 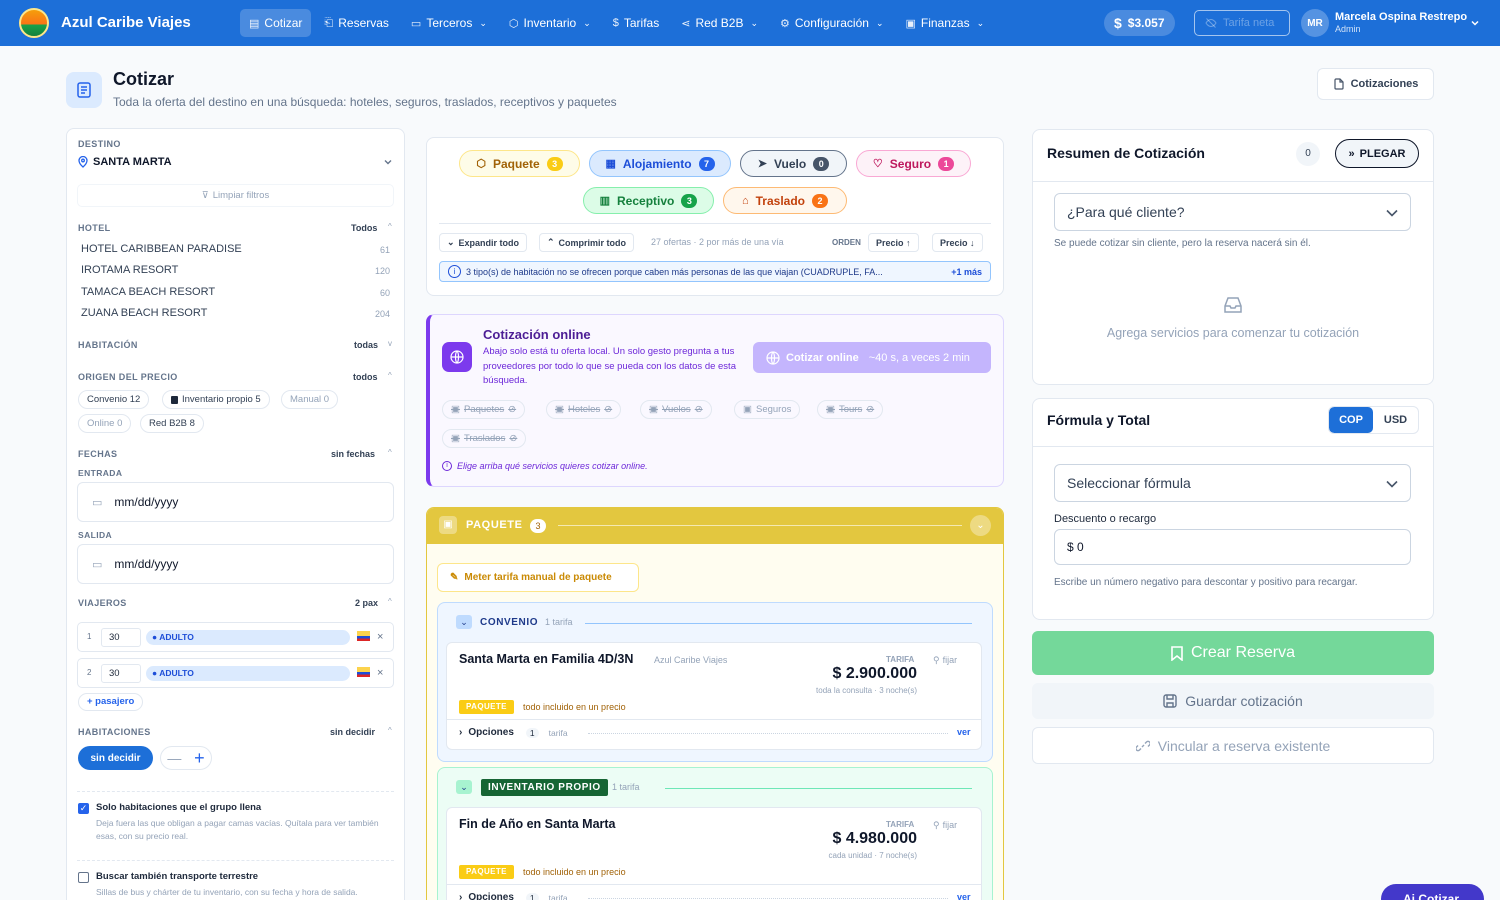 What do you see at coordinates (129, 270) in the screenshot?
I see `hotel-option: IROTAMA RESORT` at bounding box center [129, 270].